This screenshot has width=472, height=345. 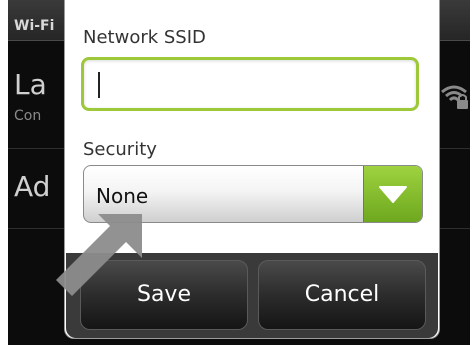 I want to click on wifi-secured-icon, so click(x=454, y=97).